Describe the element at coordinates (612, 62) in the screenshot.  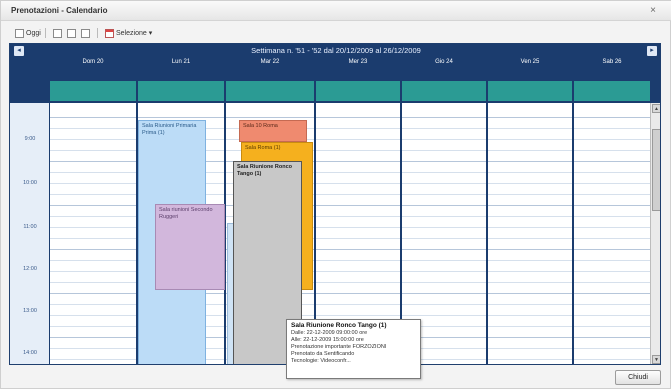
I see `day-header-sat: Sab 26` at that location.